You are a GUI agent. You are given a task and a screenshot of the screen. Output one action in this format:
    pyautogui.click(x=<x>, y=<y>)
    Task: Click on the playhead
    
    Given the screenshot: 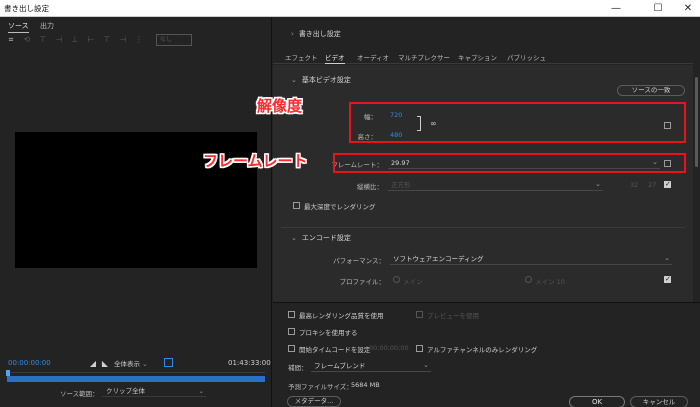 What is the action you would take?
    pyautogui.click(x=8, y=373)
    